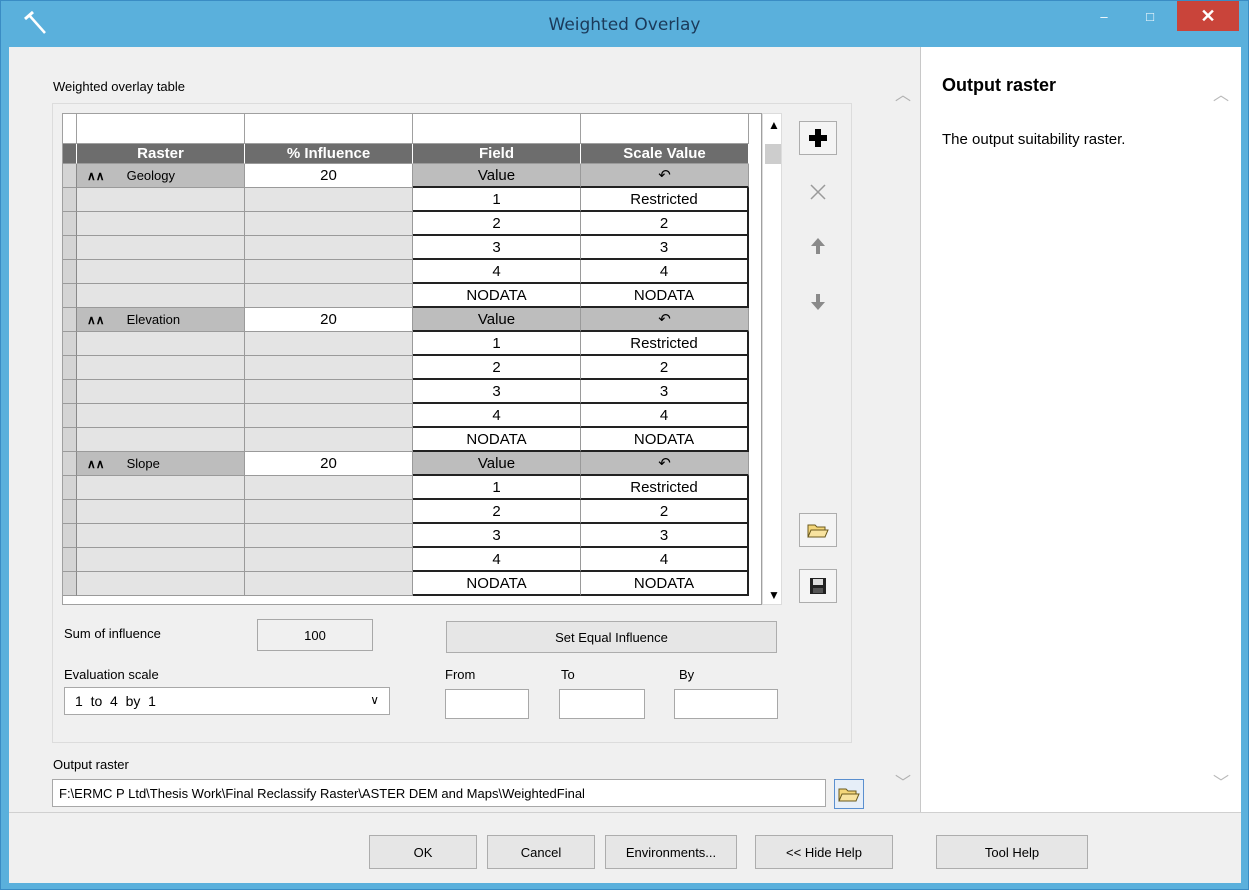 The width and height of the screenshot is (1249, 890). Describe the element at coordinates (412, 392) in the screenshot. I see `table-row: 33` at that location.